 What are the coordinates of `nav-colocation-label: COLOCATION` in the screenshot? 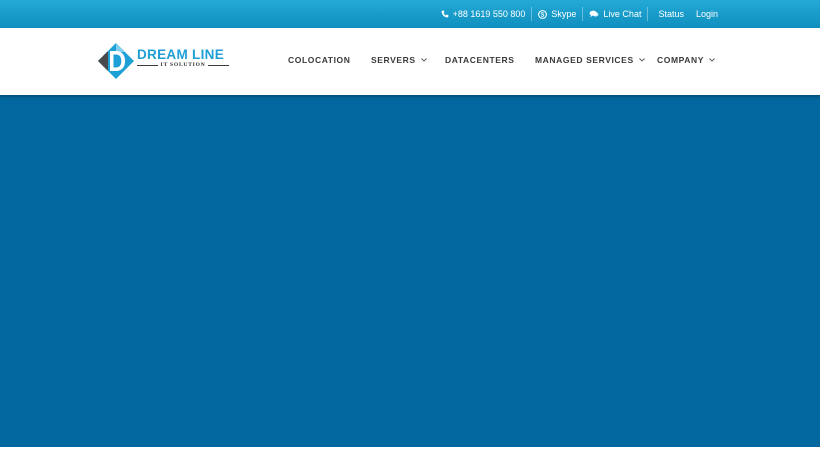 It's located at (319, 60).